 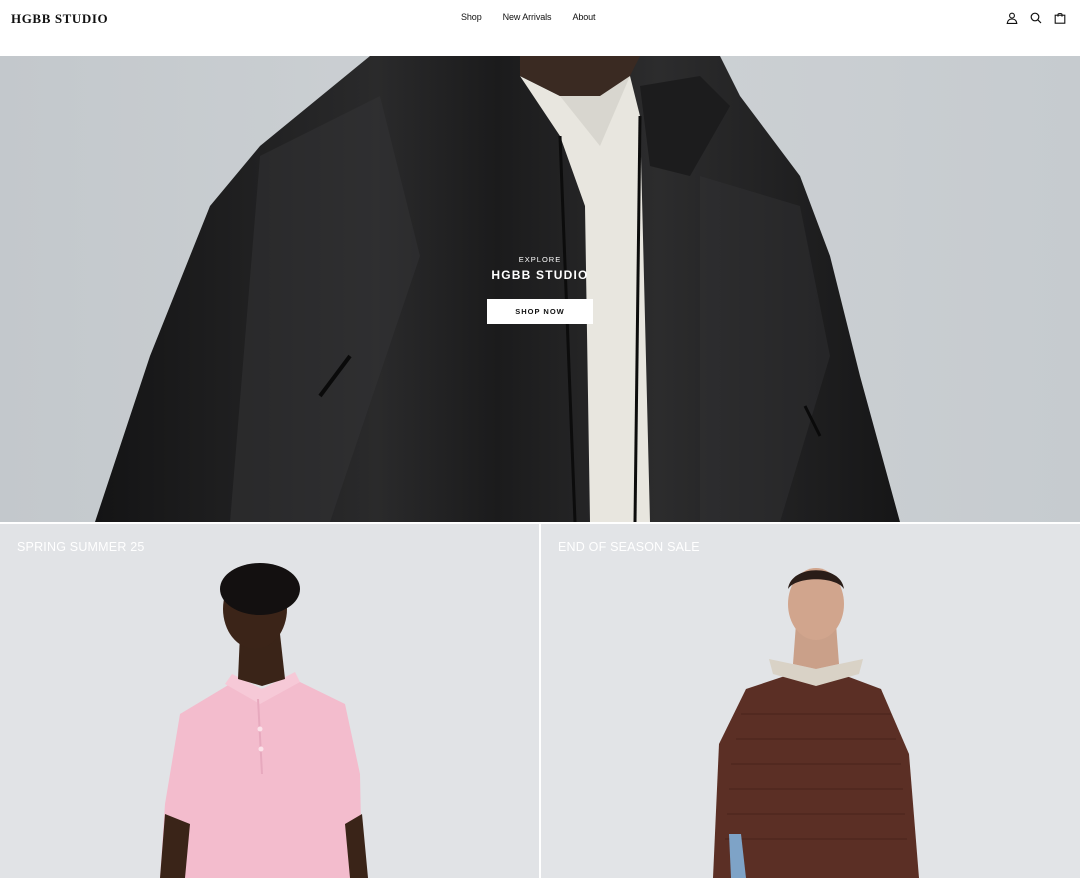 I want to click on nav-shop: Shop, so click(x=471, y=17).